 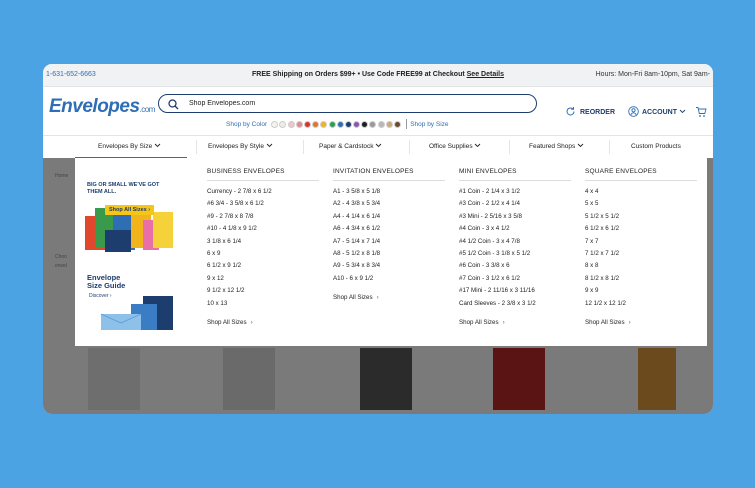 What do you see at coordinates (556, 146) in the screenshot?
I see `nav-featured-shops: Featured Shops` at bounding box center [556, 146].